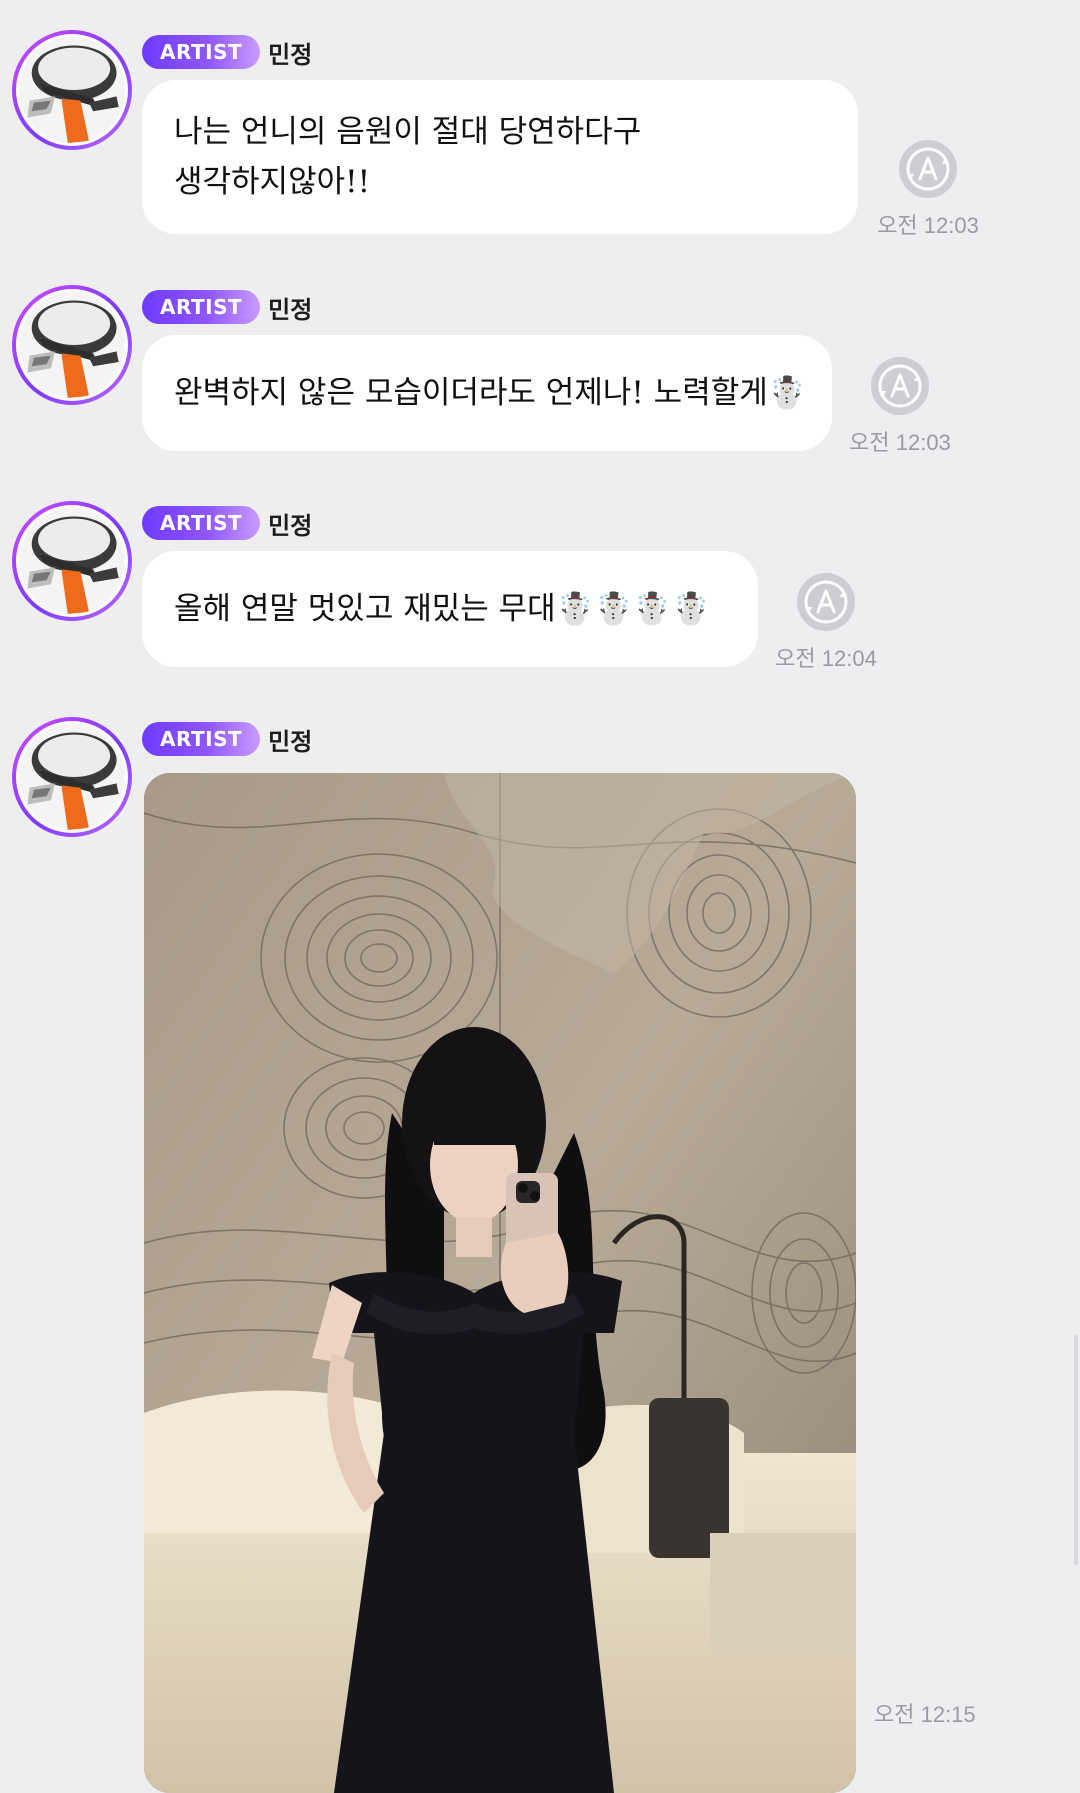  I want to click on message-time: 오전 12:15, so click(925, 1714).